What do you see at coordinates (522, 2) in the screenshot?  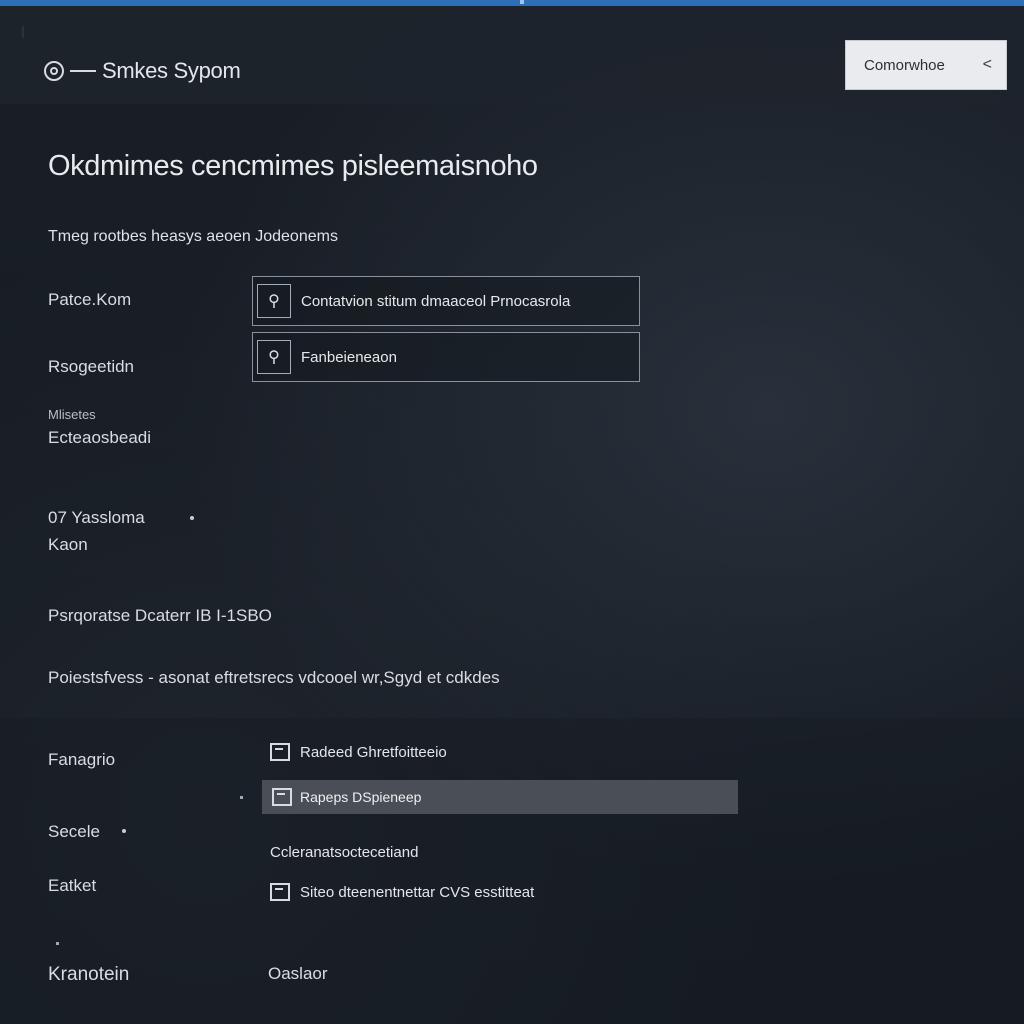 I see `top-bar-indicator` at bounding box center [522, 2].